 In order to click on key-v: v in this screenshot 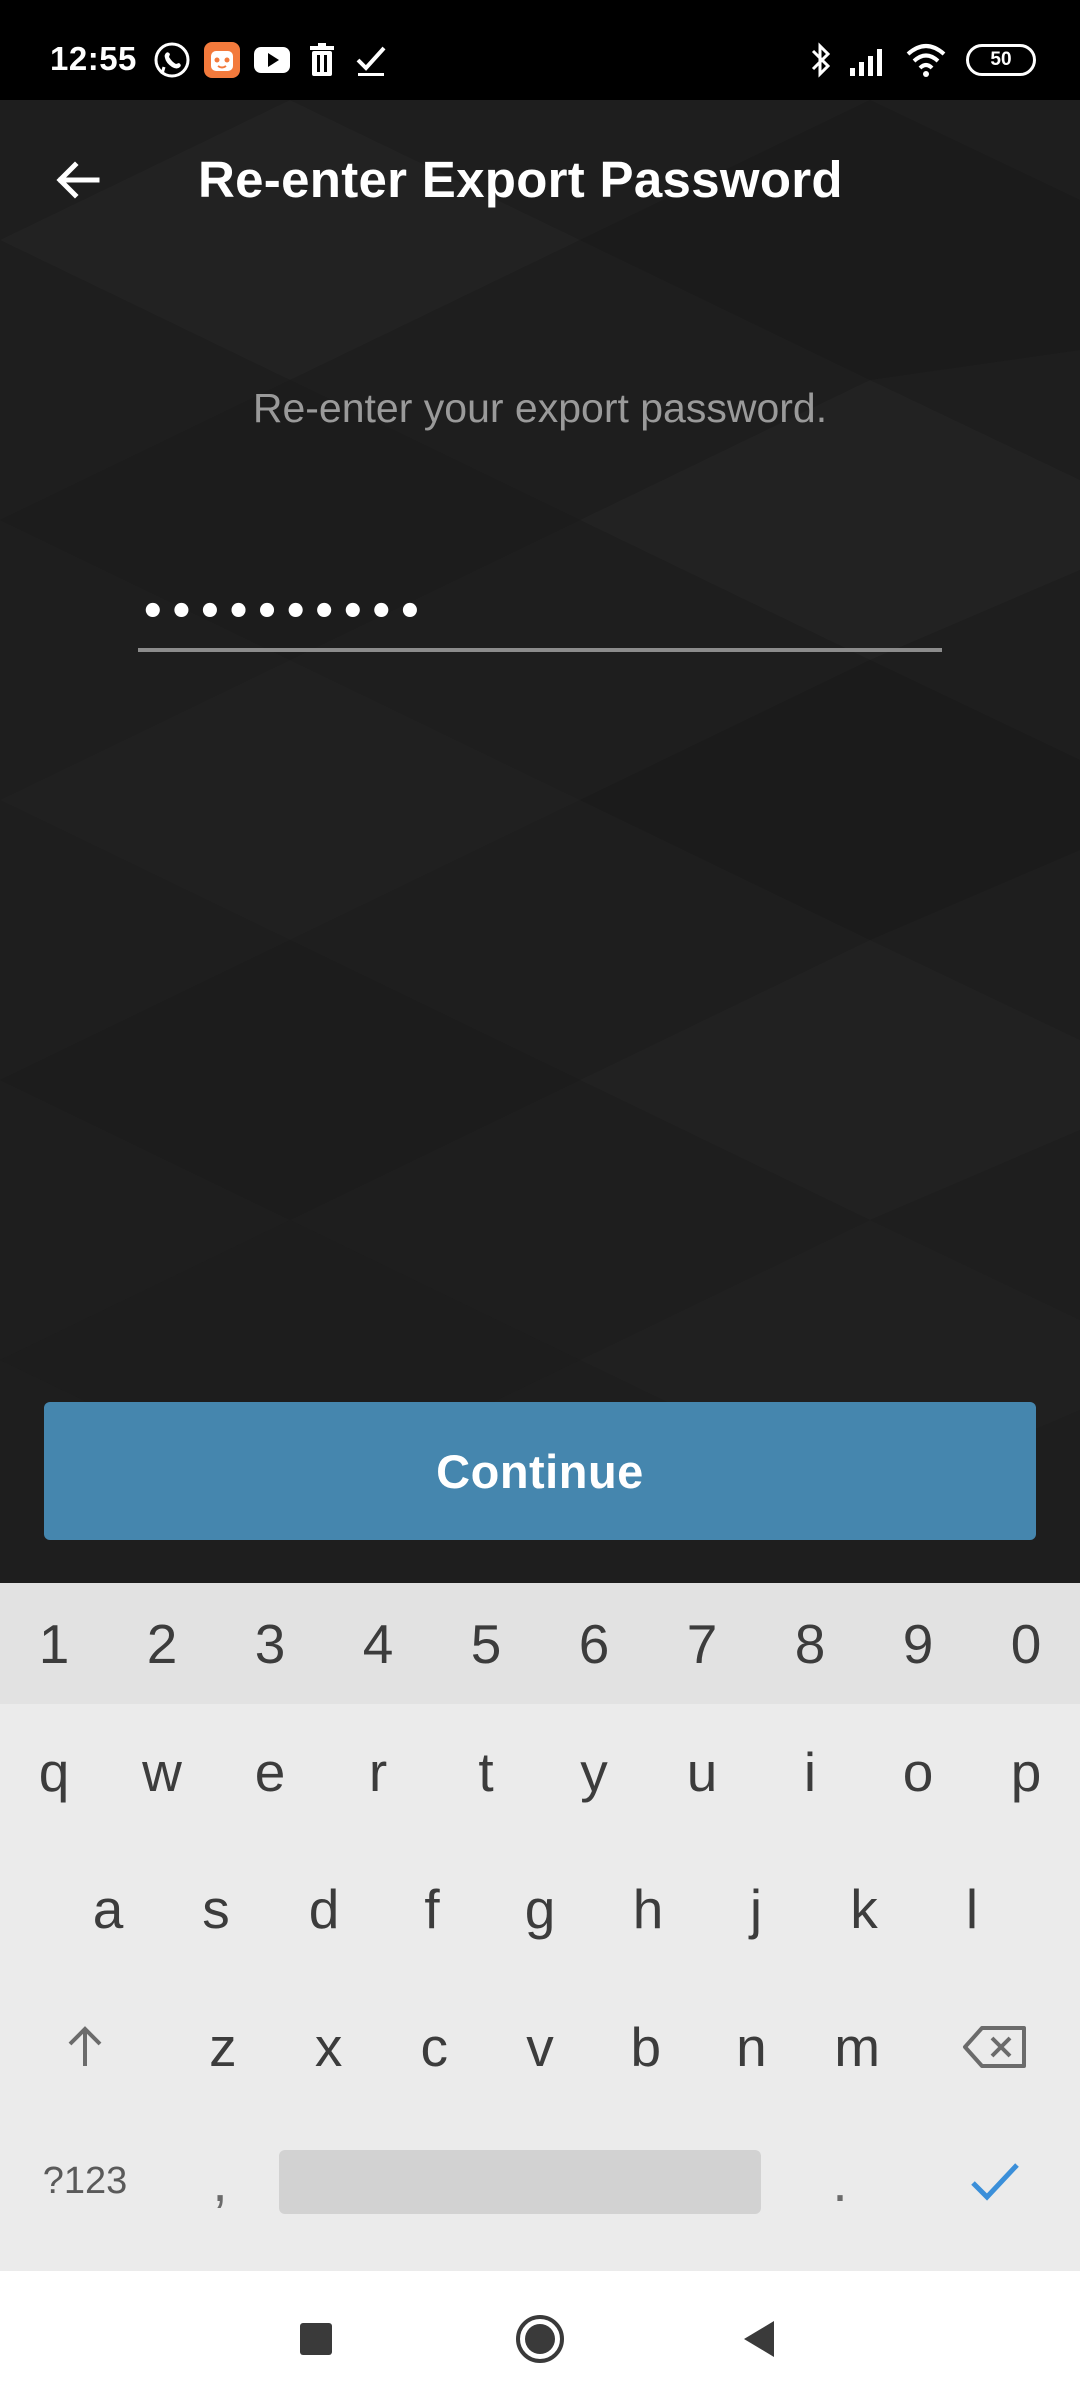, I will do `click(540, 2046)`.